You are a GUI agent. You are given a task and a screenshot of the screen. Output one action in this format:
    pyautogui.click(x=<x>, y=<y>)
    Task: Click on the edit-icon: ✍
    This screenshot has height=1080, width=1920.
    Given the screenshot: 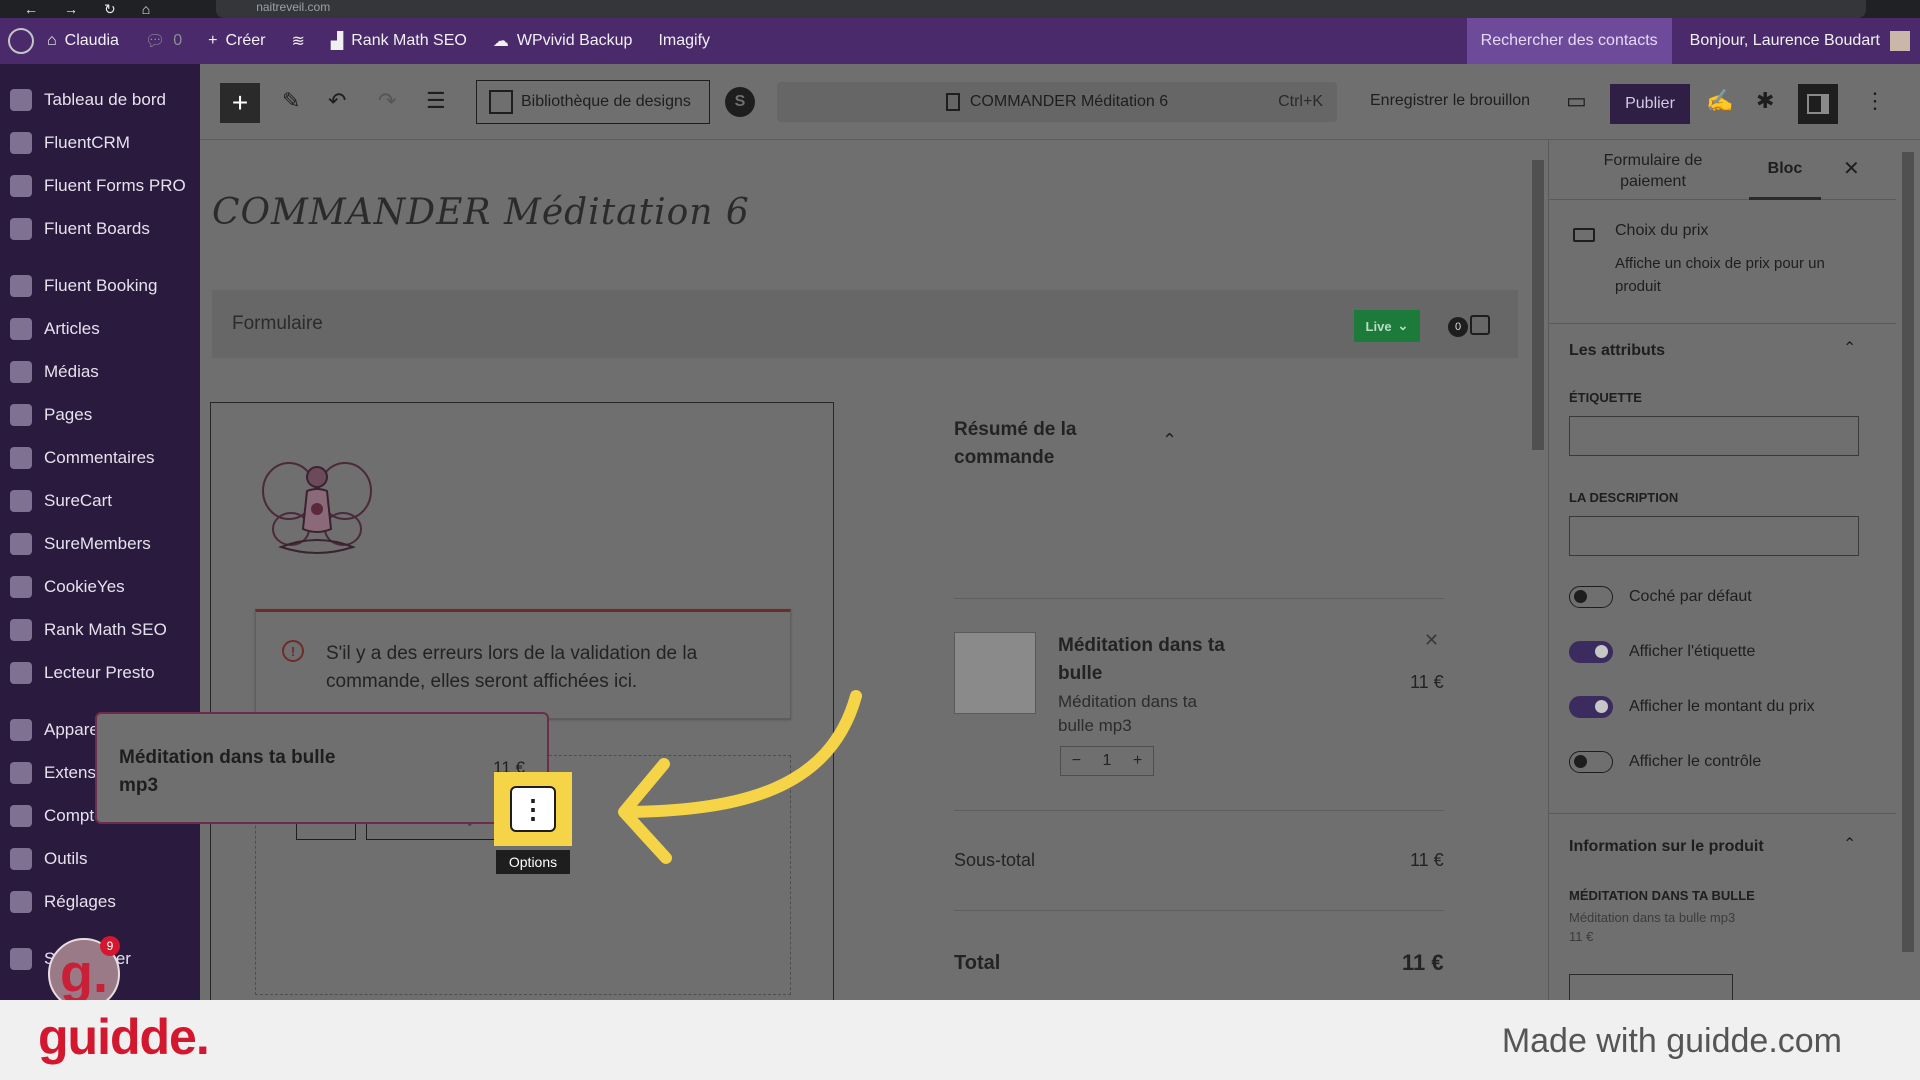 What is the action you would take?
    pyautogui.click(x=1719, y=101)
    